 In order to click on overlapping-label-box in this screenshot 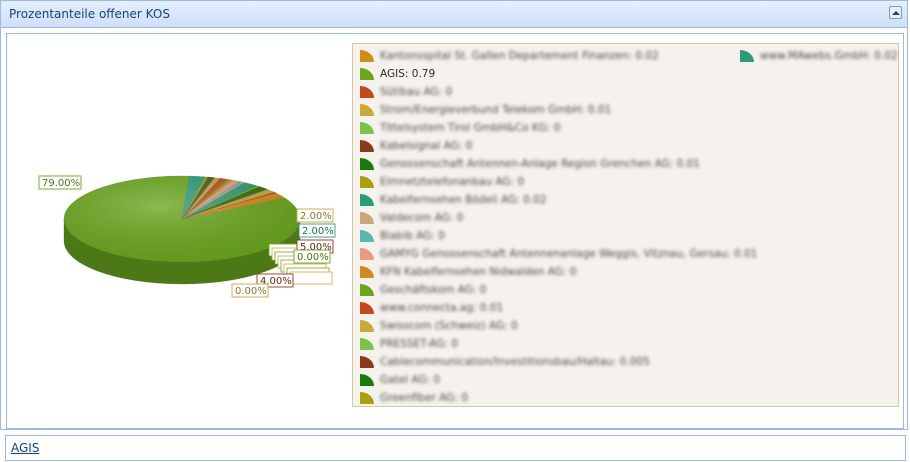, I will do `click(311, 278)`.